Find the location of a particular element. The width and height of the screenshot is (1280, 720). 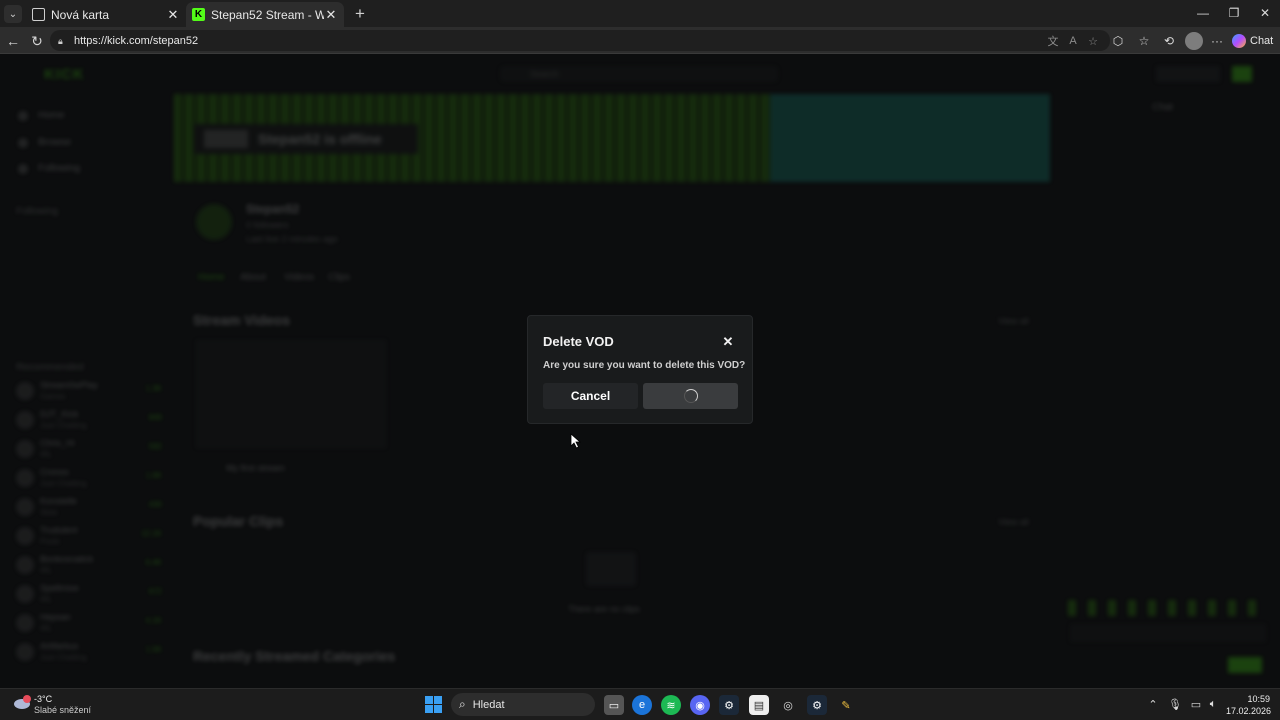

vod-title: My first stream is located at coordinates (255, 468).